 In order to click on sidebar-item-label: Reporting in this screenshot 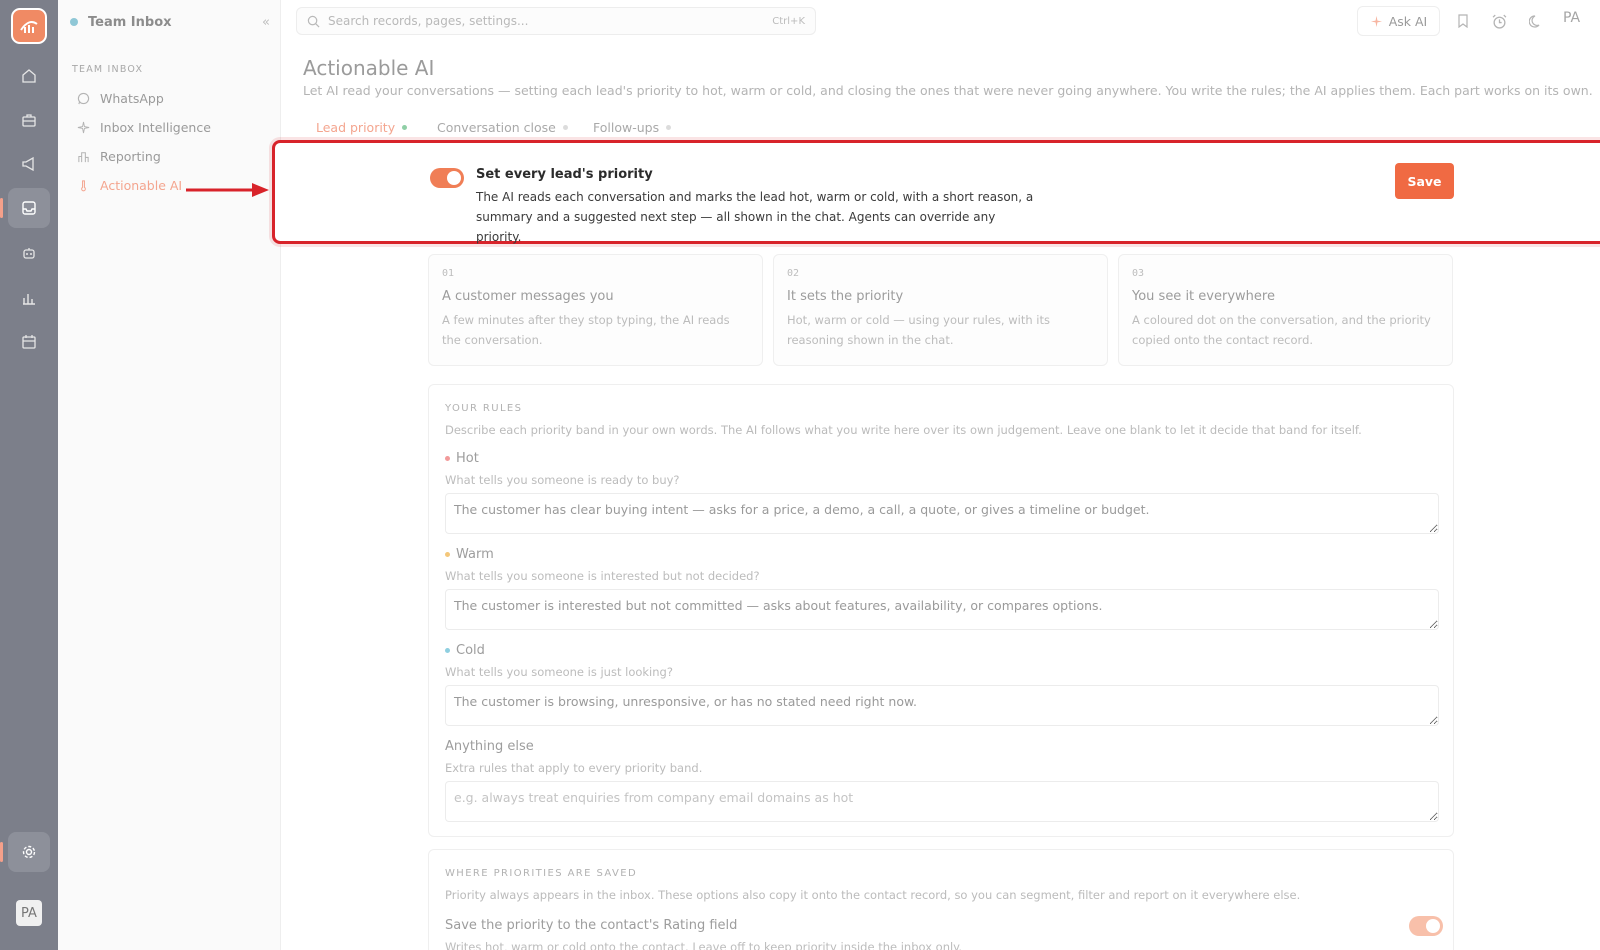, I will do `click(130, 156)`.